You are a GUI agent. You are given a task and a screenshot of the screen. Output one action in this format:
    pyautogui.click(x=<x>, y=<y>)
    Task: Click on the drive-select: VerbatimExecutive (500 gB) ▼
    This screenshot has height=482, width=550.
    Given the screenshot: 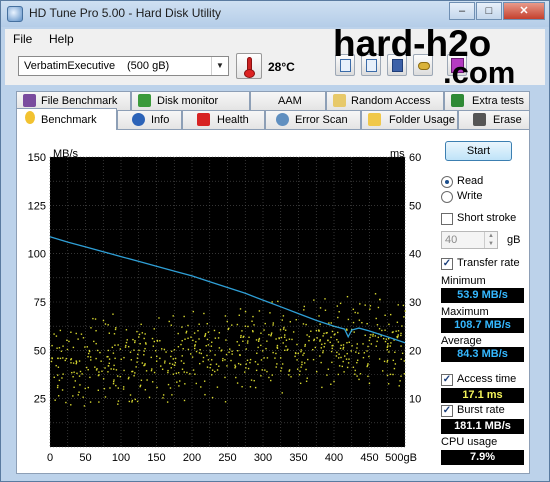 What is the action you would take?
    pyautogui.click(x=123, y=66)
    